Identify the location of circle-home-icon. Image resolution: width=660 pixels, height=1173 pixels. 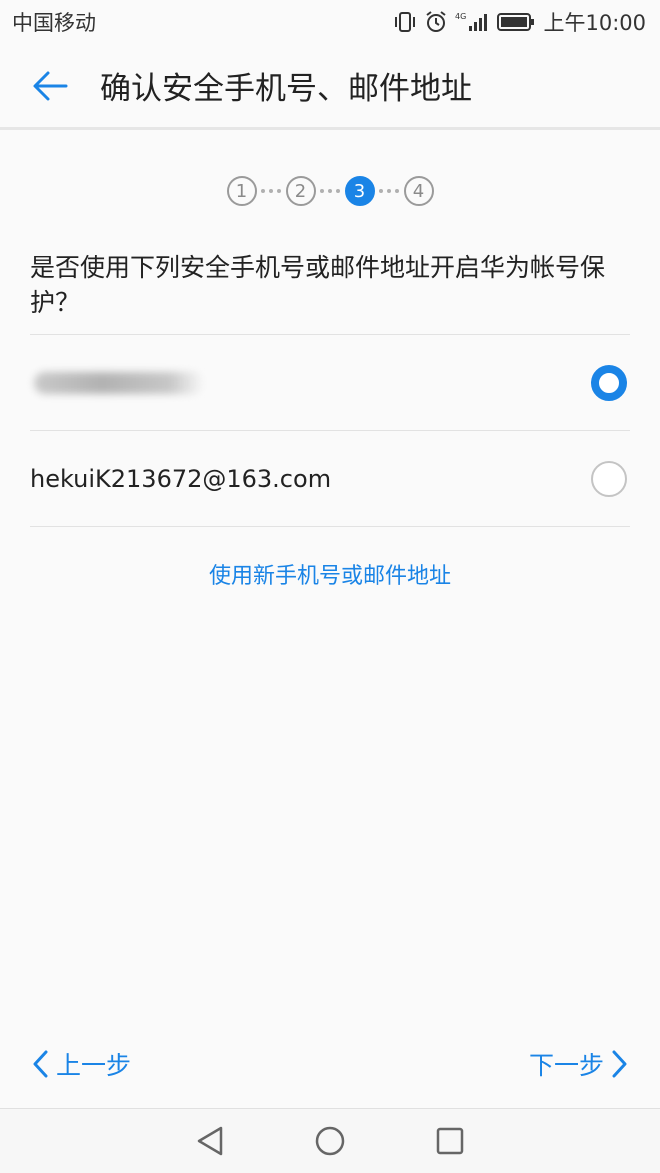
(330, 1141).